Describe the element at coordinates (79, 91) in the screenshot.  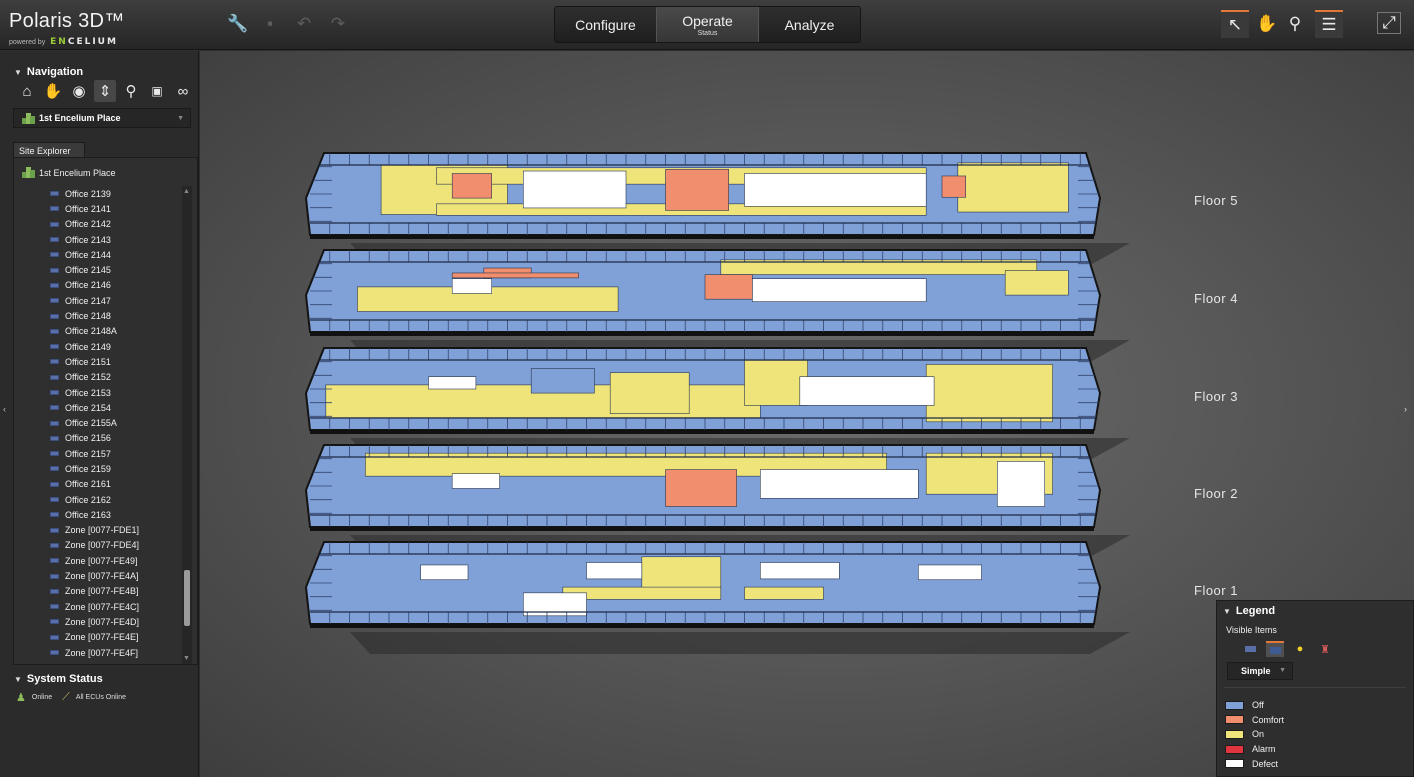
I see `orbit-eye-icon: ◉` at that location.